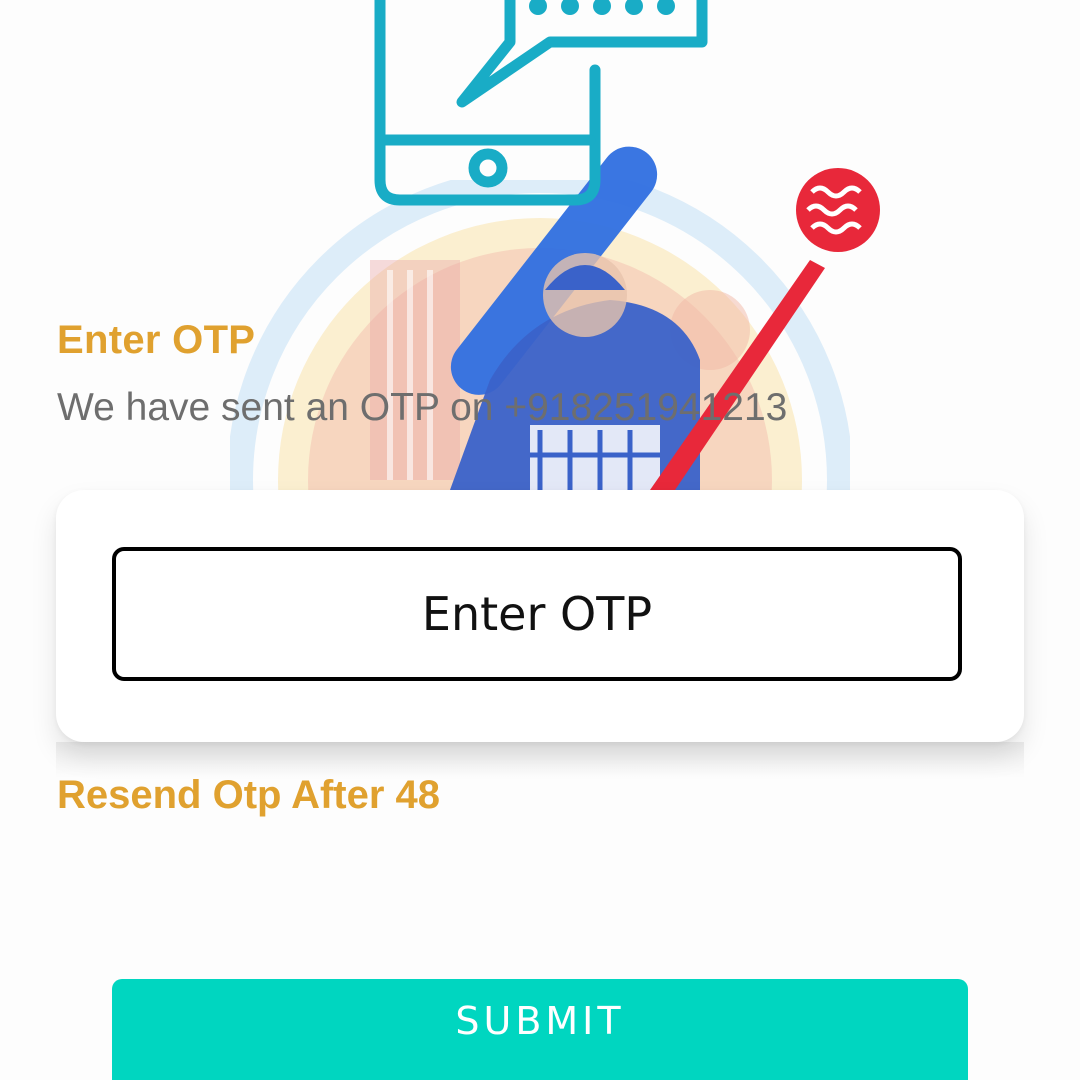  Describe the element at coordinates (249, 795) in the screenshot. I see `resend-otp-timer: Resend Otp After 48` at that location.